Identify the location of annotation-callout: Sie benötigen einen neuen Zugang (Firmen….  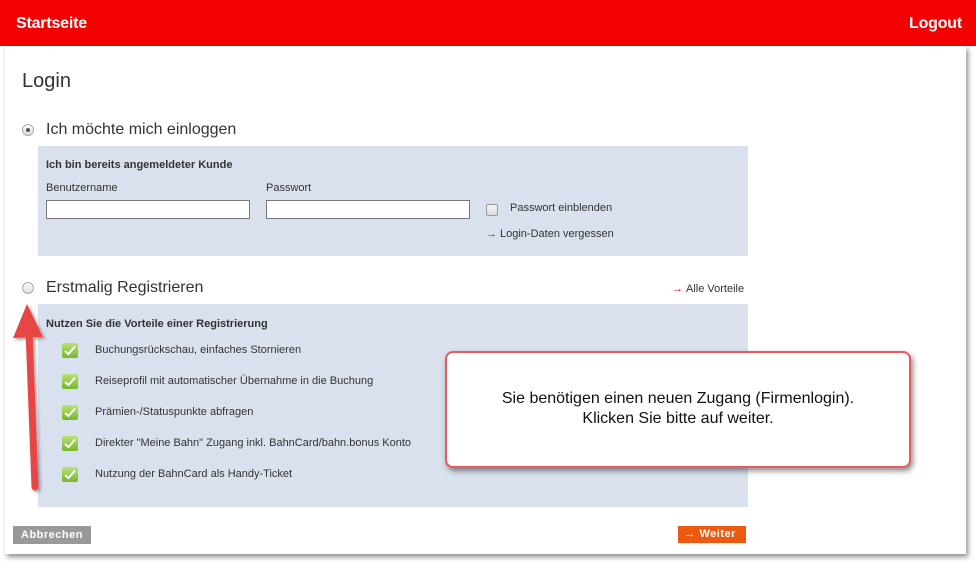
(678, 409).